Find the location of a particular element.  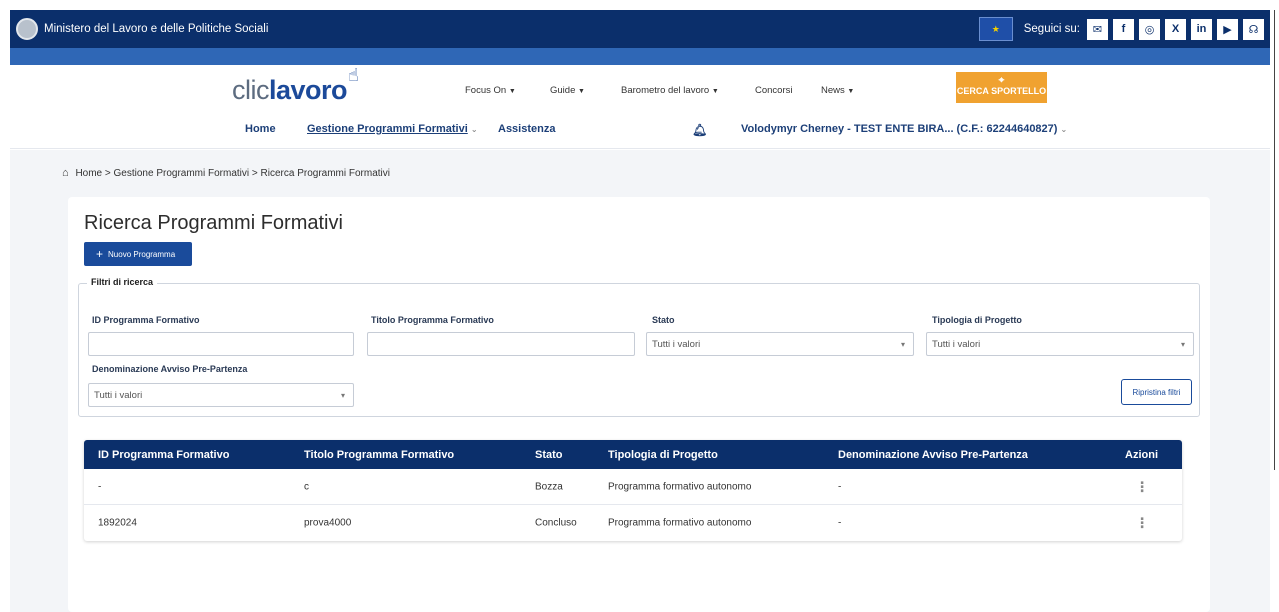

home-icon: ⌂ is located at coordinates (65, 173).